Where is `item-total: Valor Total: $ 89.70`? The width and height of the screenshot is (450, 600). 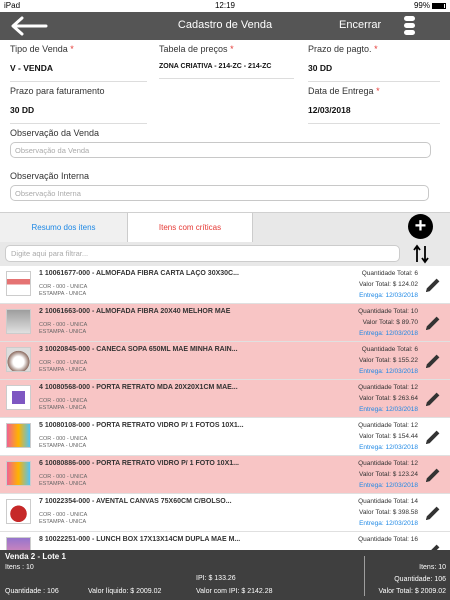
item-total: Valor Total: $ 89.70 is located at coordinates (390, 322).